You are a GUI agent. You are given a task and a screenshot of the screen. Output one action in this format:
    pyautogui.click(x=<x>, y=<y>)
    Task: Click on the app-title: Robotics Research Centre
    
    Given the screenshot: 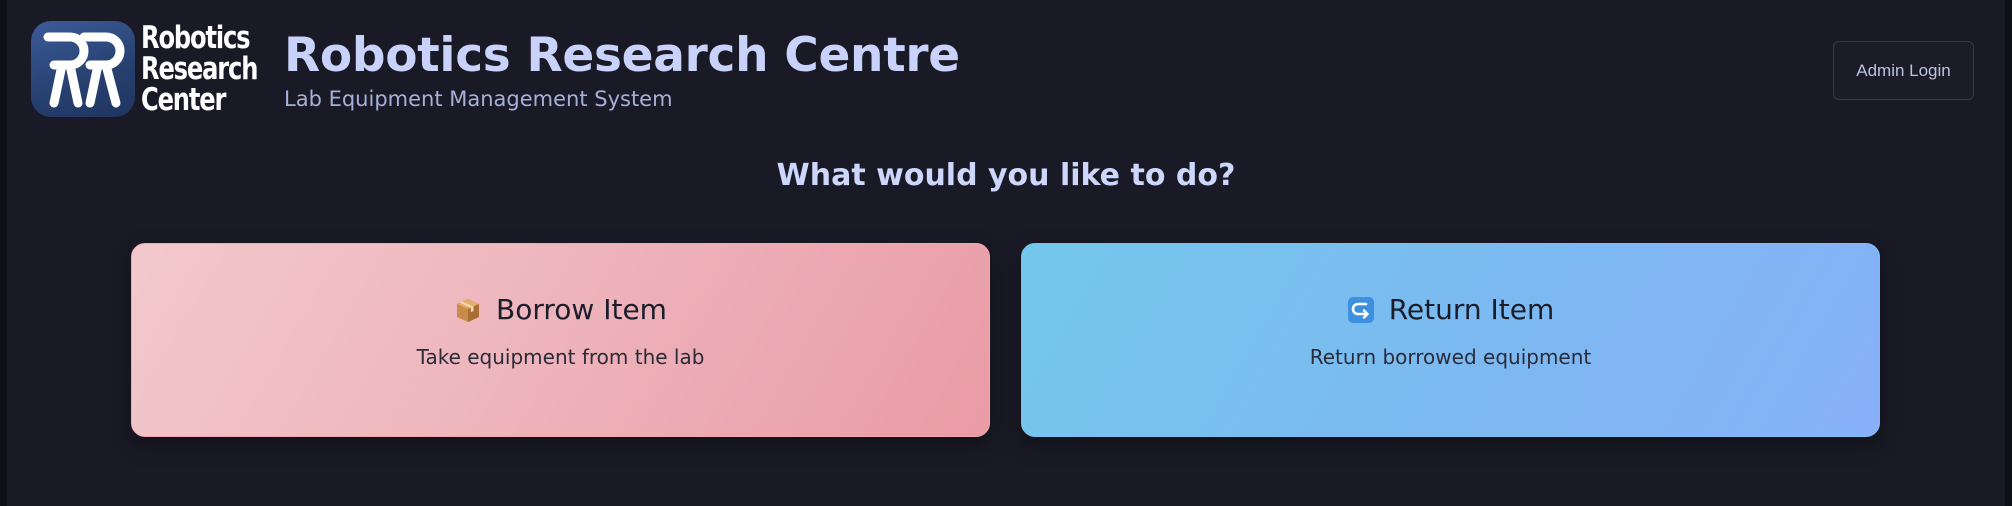 What is the action you would take?
    pyautogui.click(x=622, y=55)
    